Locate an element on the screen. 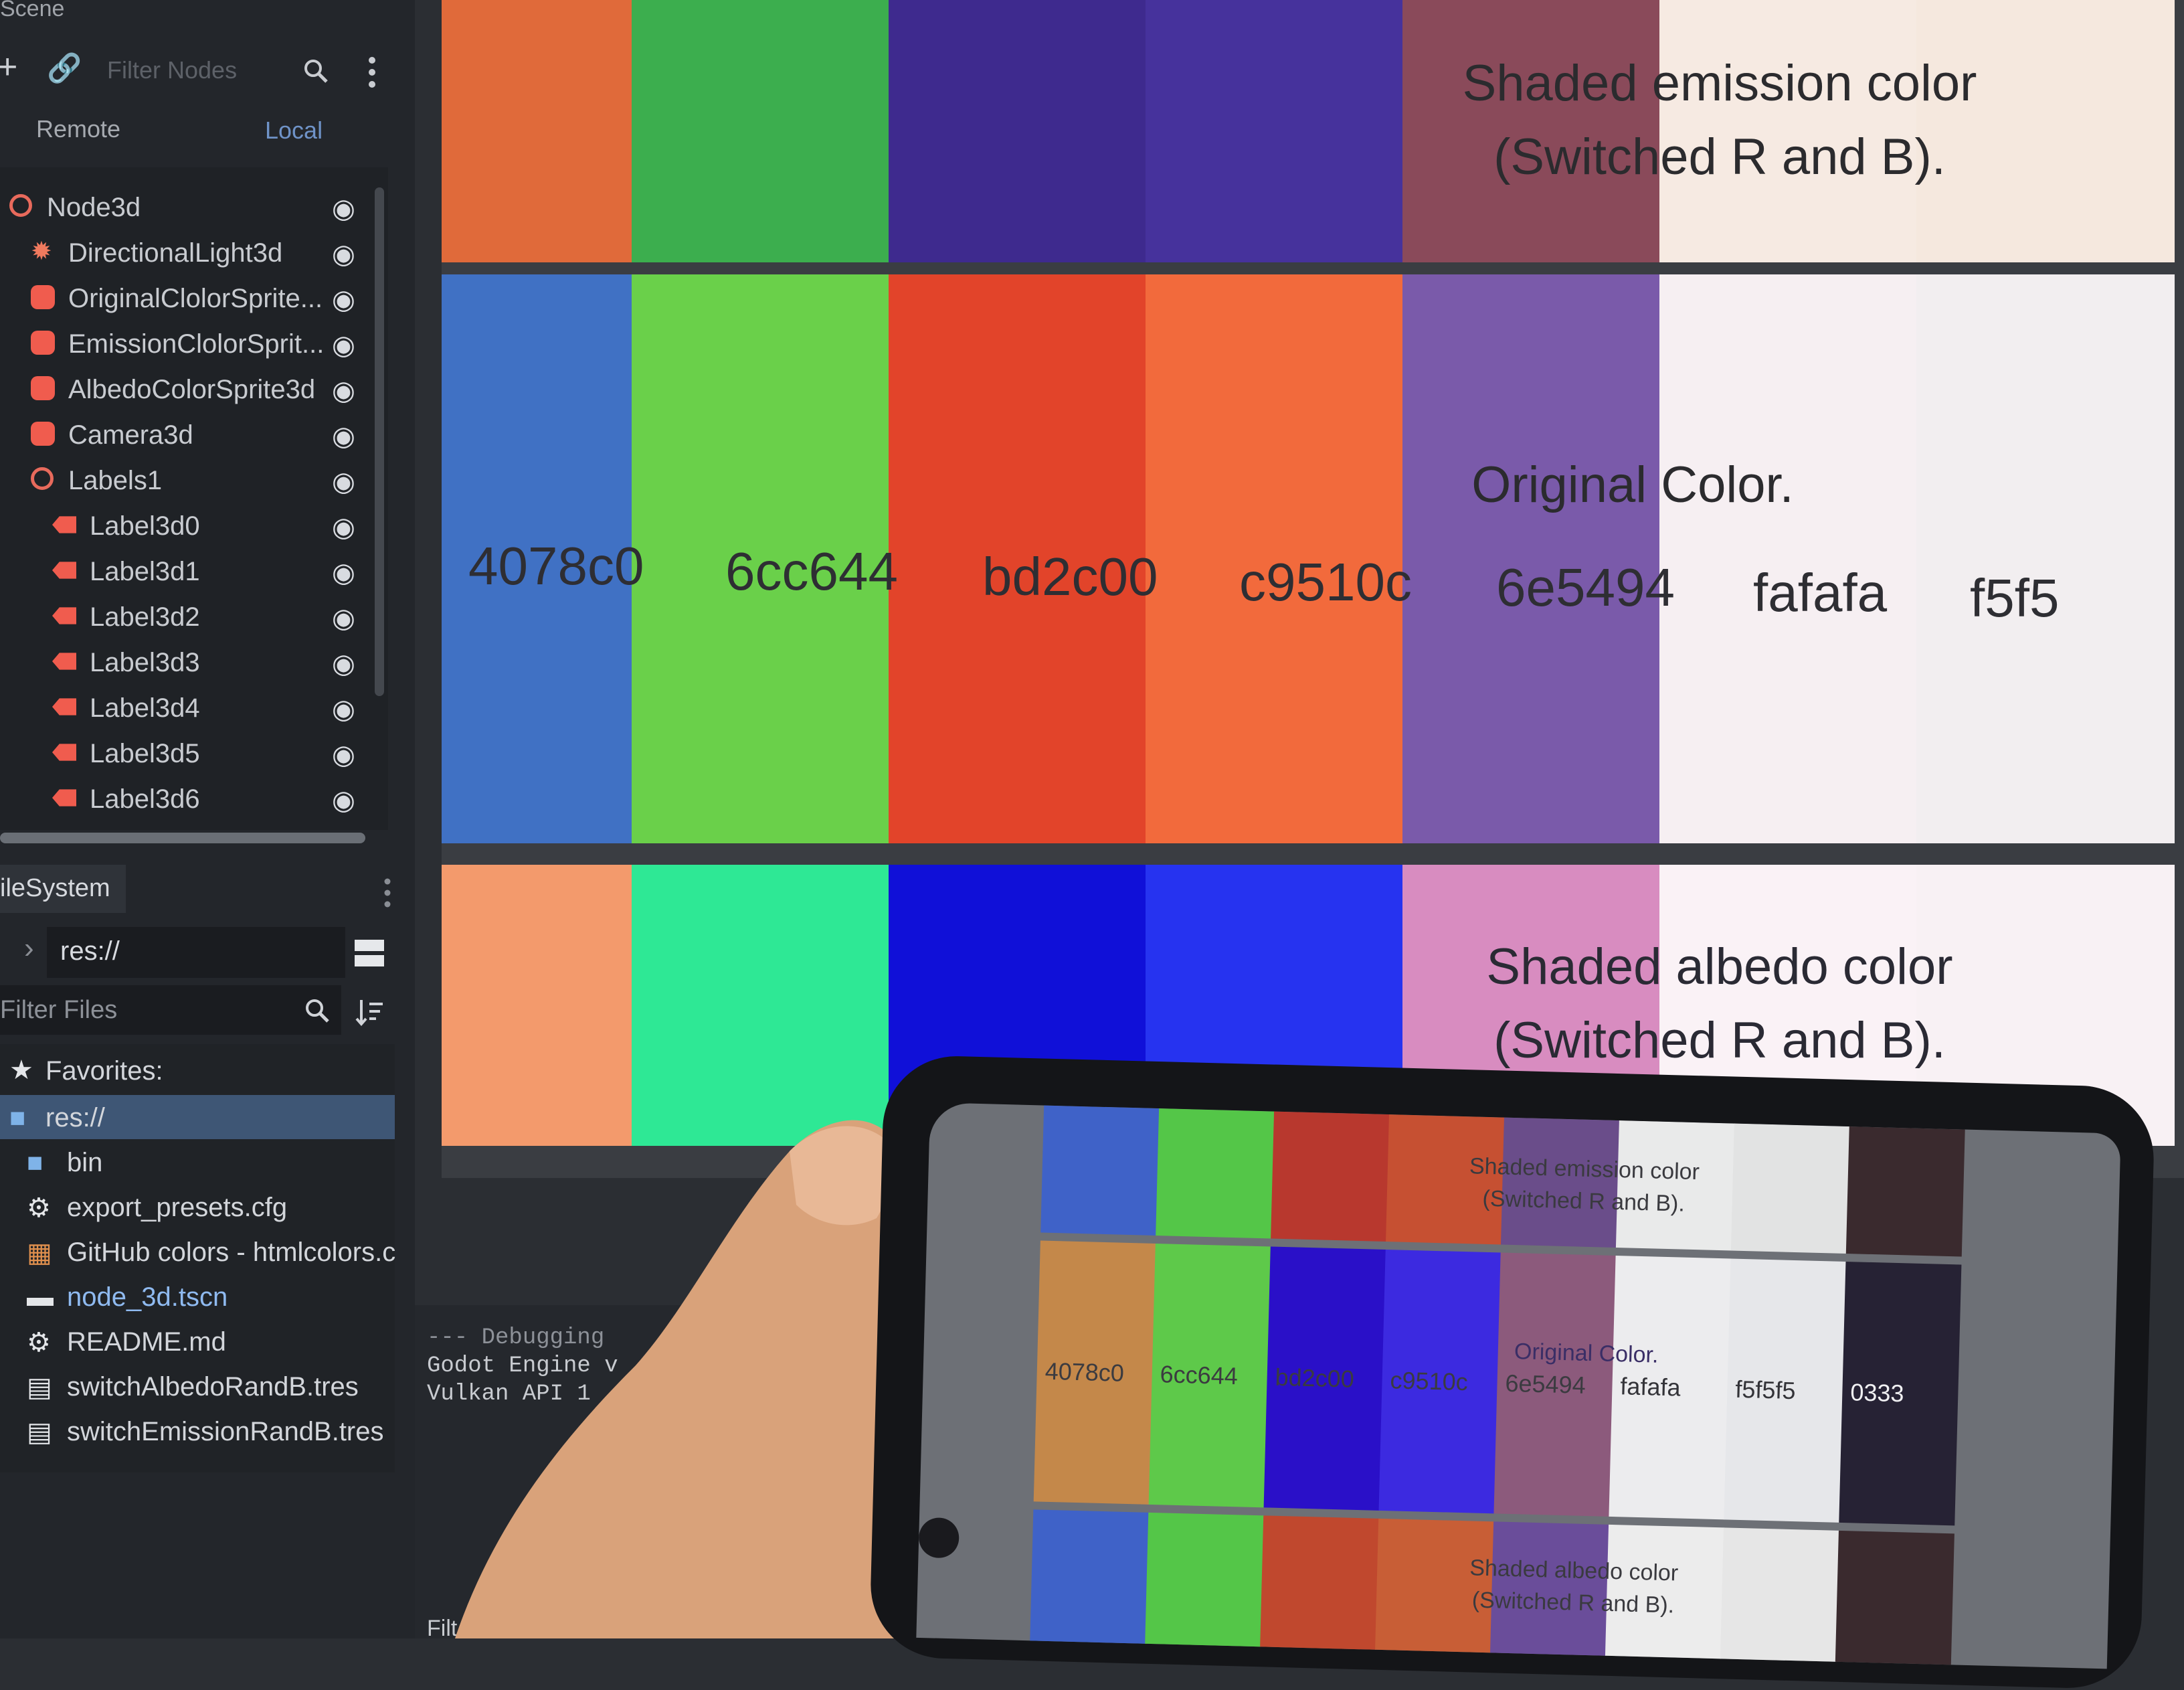 This screenshot has height=1690, width=2184. scene-tree-item: AlbedoColorSprite3d ◉ is located at coordinates (187, 390).